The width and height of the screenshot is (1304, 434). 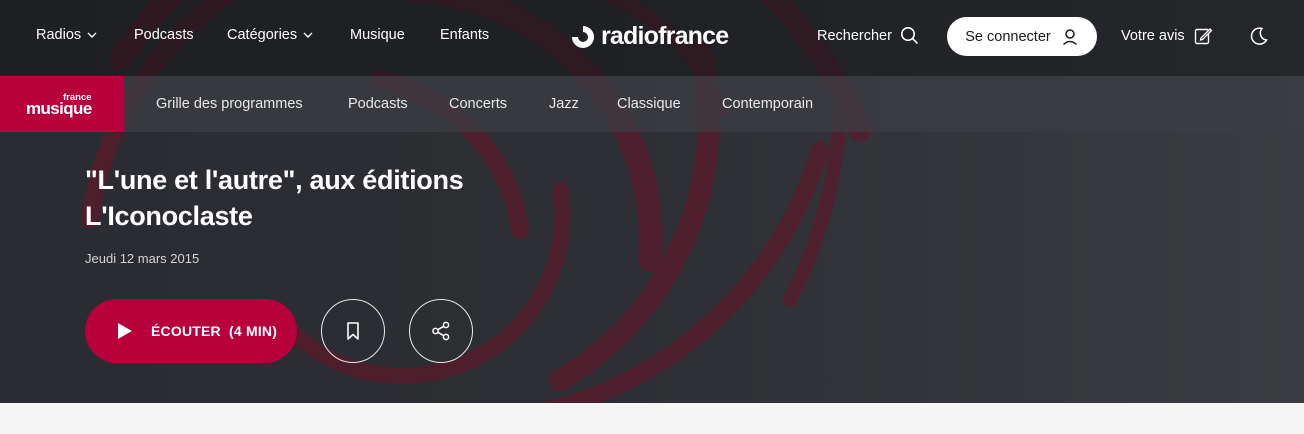 What do you see at coordinates (478, 104) in the screenshot?
I see `station-menu-concerts: Concerts` at bounding box center [478, 104].